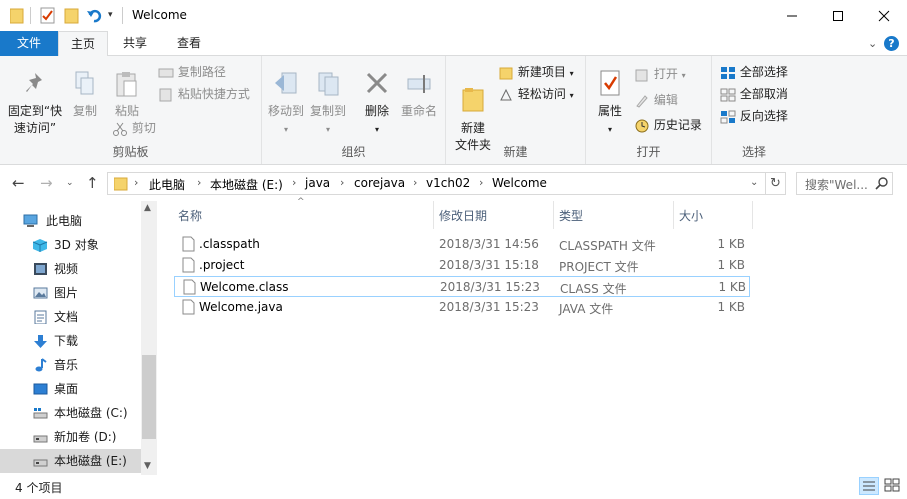 The width and height of the screenshot is (907, 499). Describe the element at coordinates (354, 110) in the screenshot. I see `organize-group: 移动到 ▾ 复制到 ▾ 删除 ▾ 重命名 组织` at that location.